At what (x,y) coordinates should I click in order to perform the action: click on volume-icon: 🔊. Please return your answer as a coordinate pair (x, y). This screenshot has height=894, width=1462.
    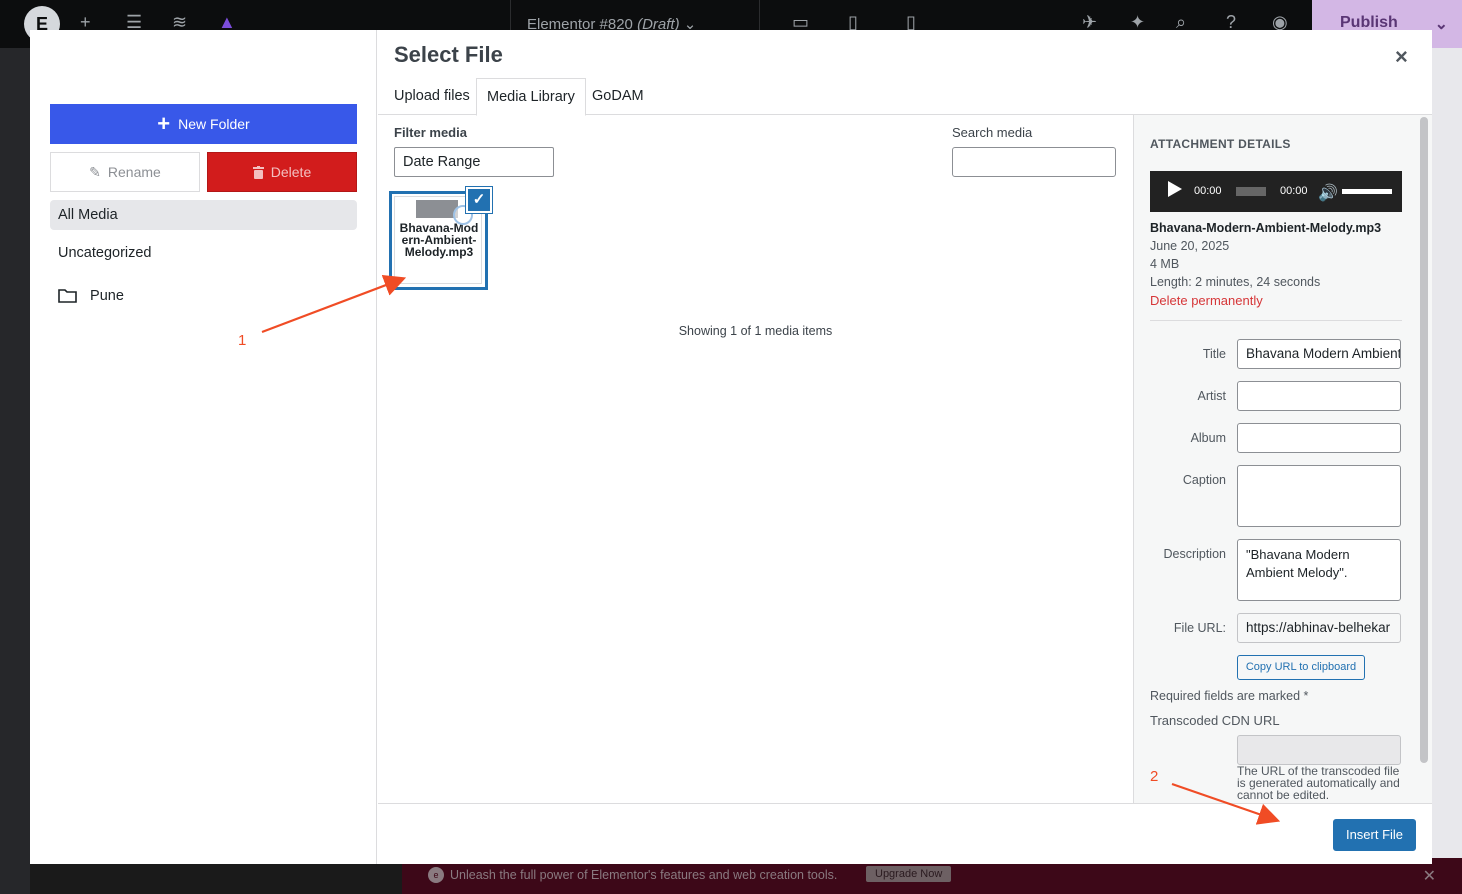
    Looking at the image, I should click on (1328, 193).